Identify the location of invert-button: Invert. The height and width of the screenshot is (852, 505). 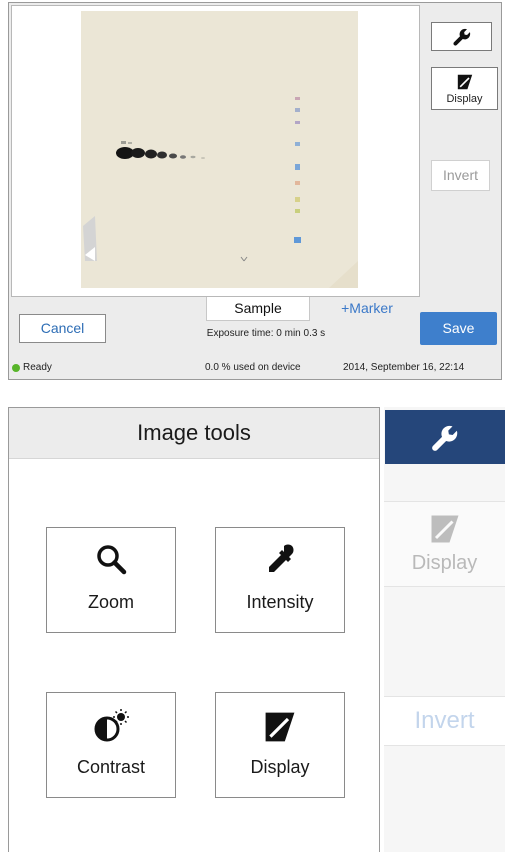
(460, 175).